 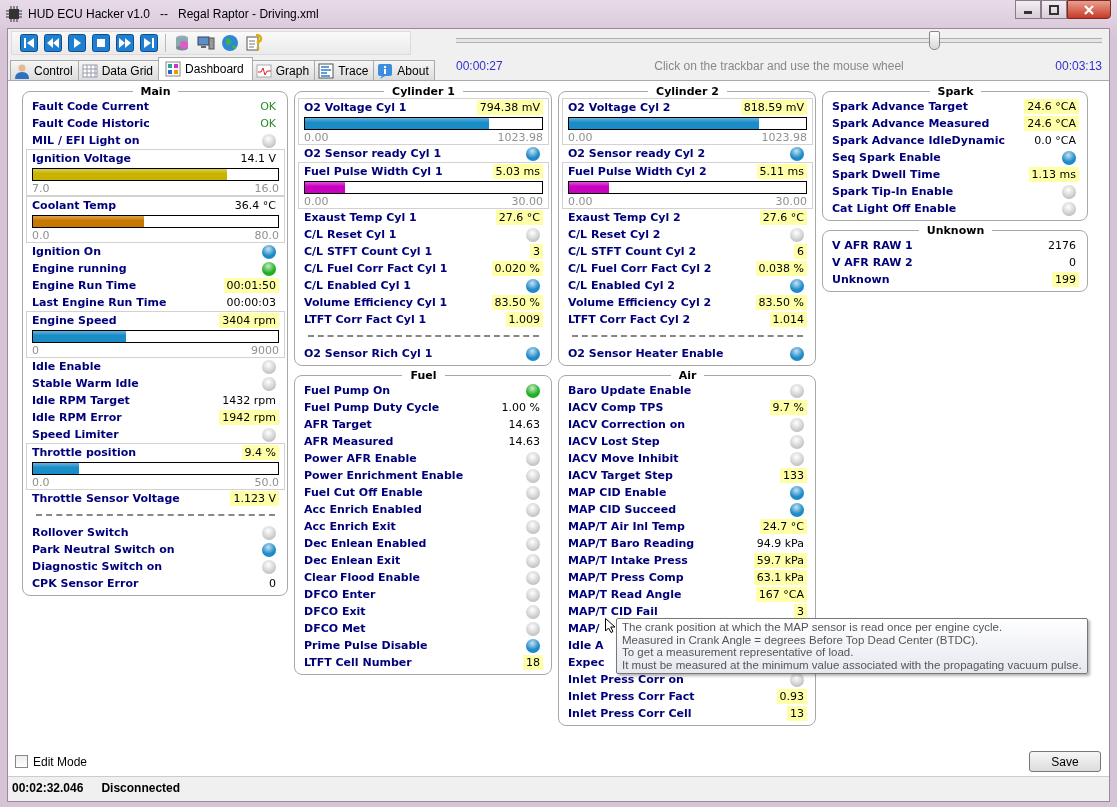 I want to click on field-label: C/L Reset Cyl 1, so click(x=350, y=234).